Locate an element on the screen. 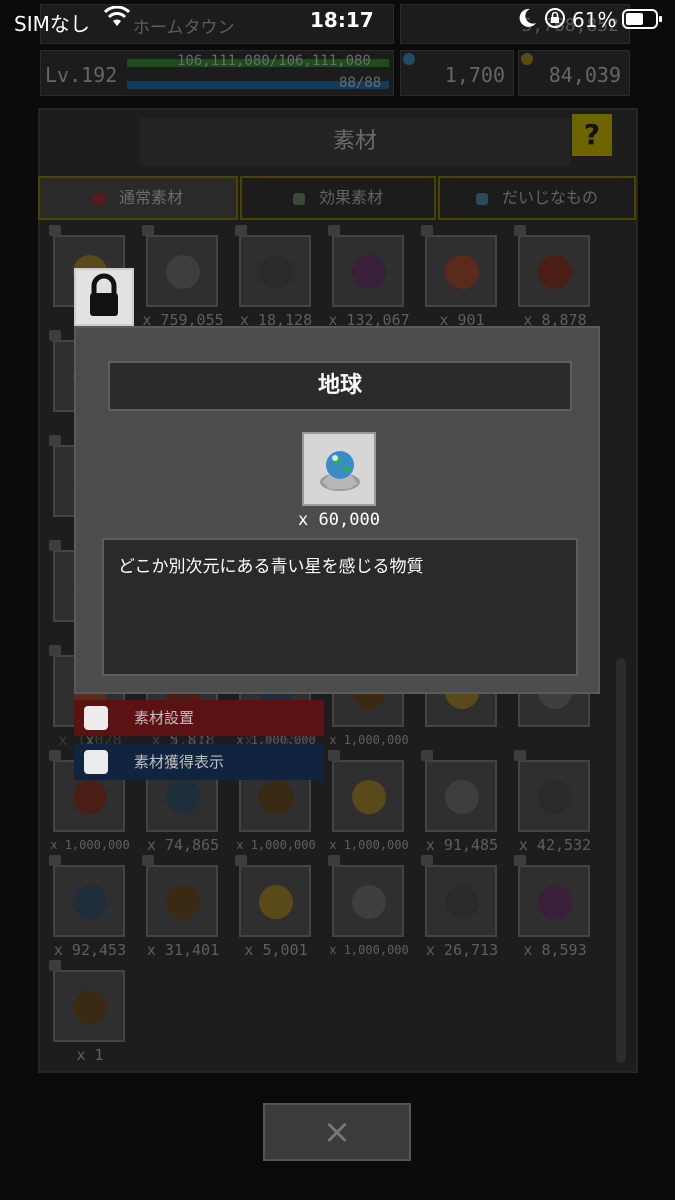 The width and height of the screenshot is (675, 1200). level-label: Lv.192 is located at coordinates (81, 75).